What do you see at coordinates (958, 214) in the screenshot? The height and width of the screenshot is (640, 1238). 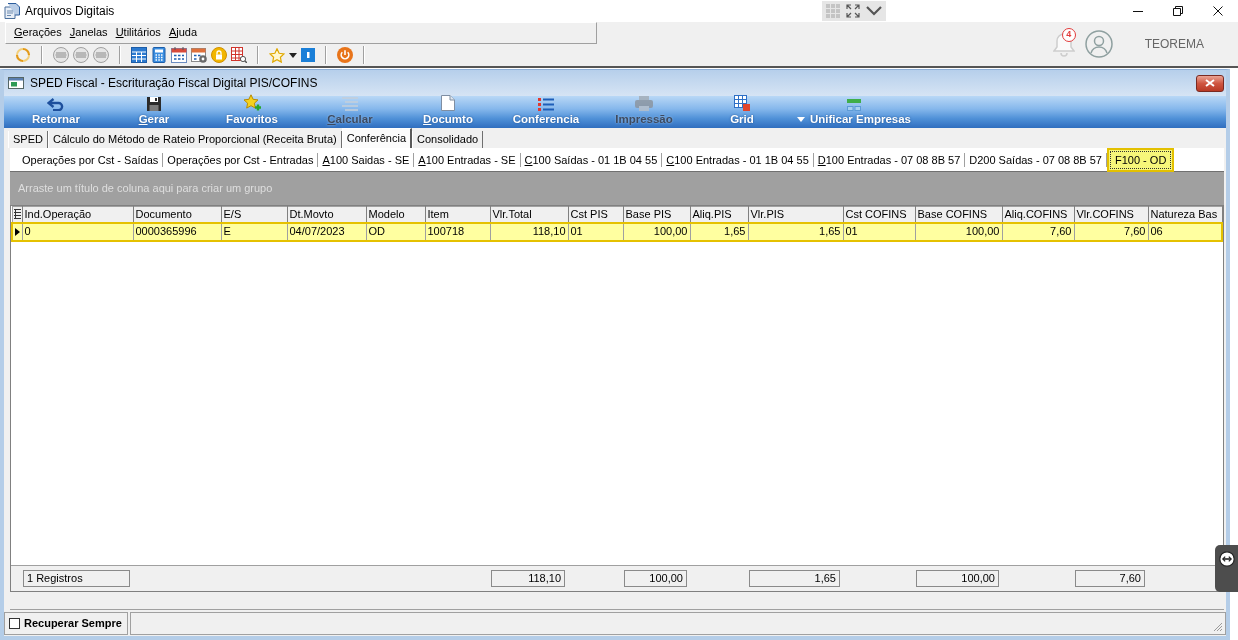 I see `column-header: Base COFINS` at bounding box center [958, 214].